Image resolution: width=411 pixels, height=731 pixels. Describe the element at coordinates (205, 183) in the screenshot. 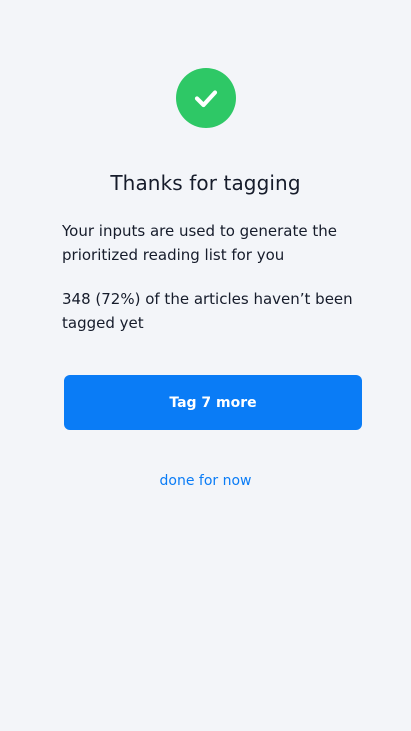

I see `page-title: Thanks for tagging` at that location.